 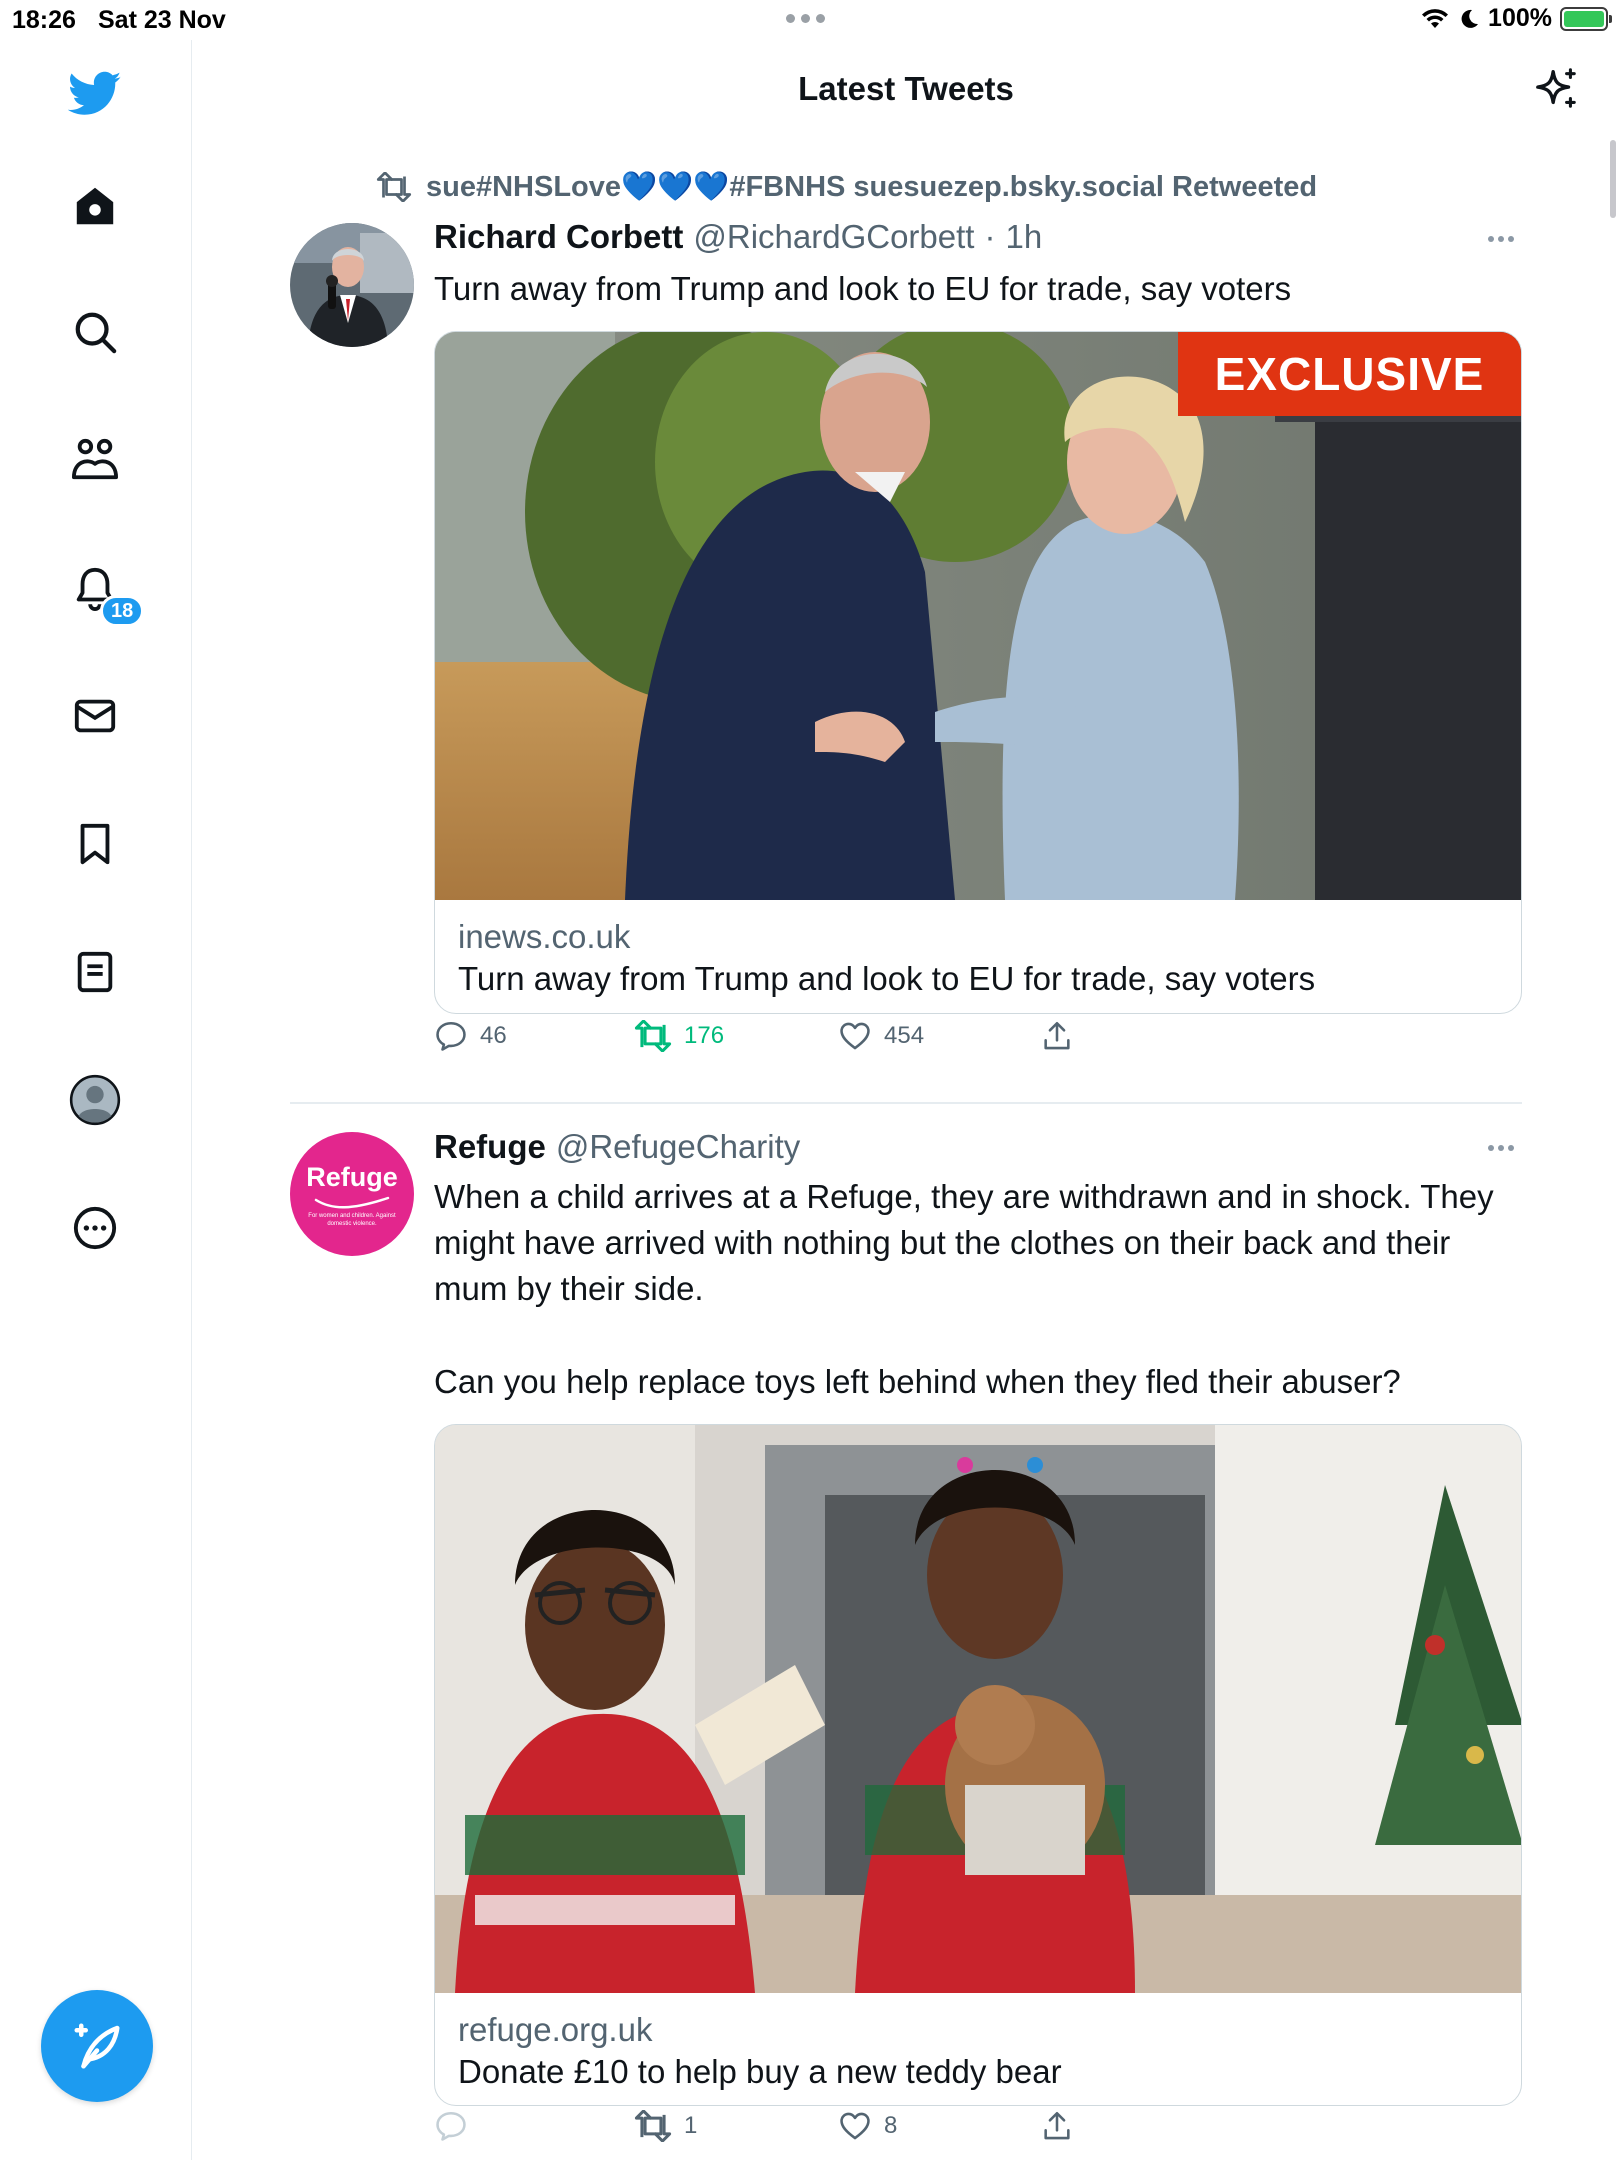 I want to click on reply-button, so click(x=451, y=2126).